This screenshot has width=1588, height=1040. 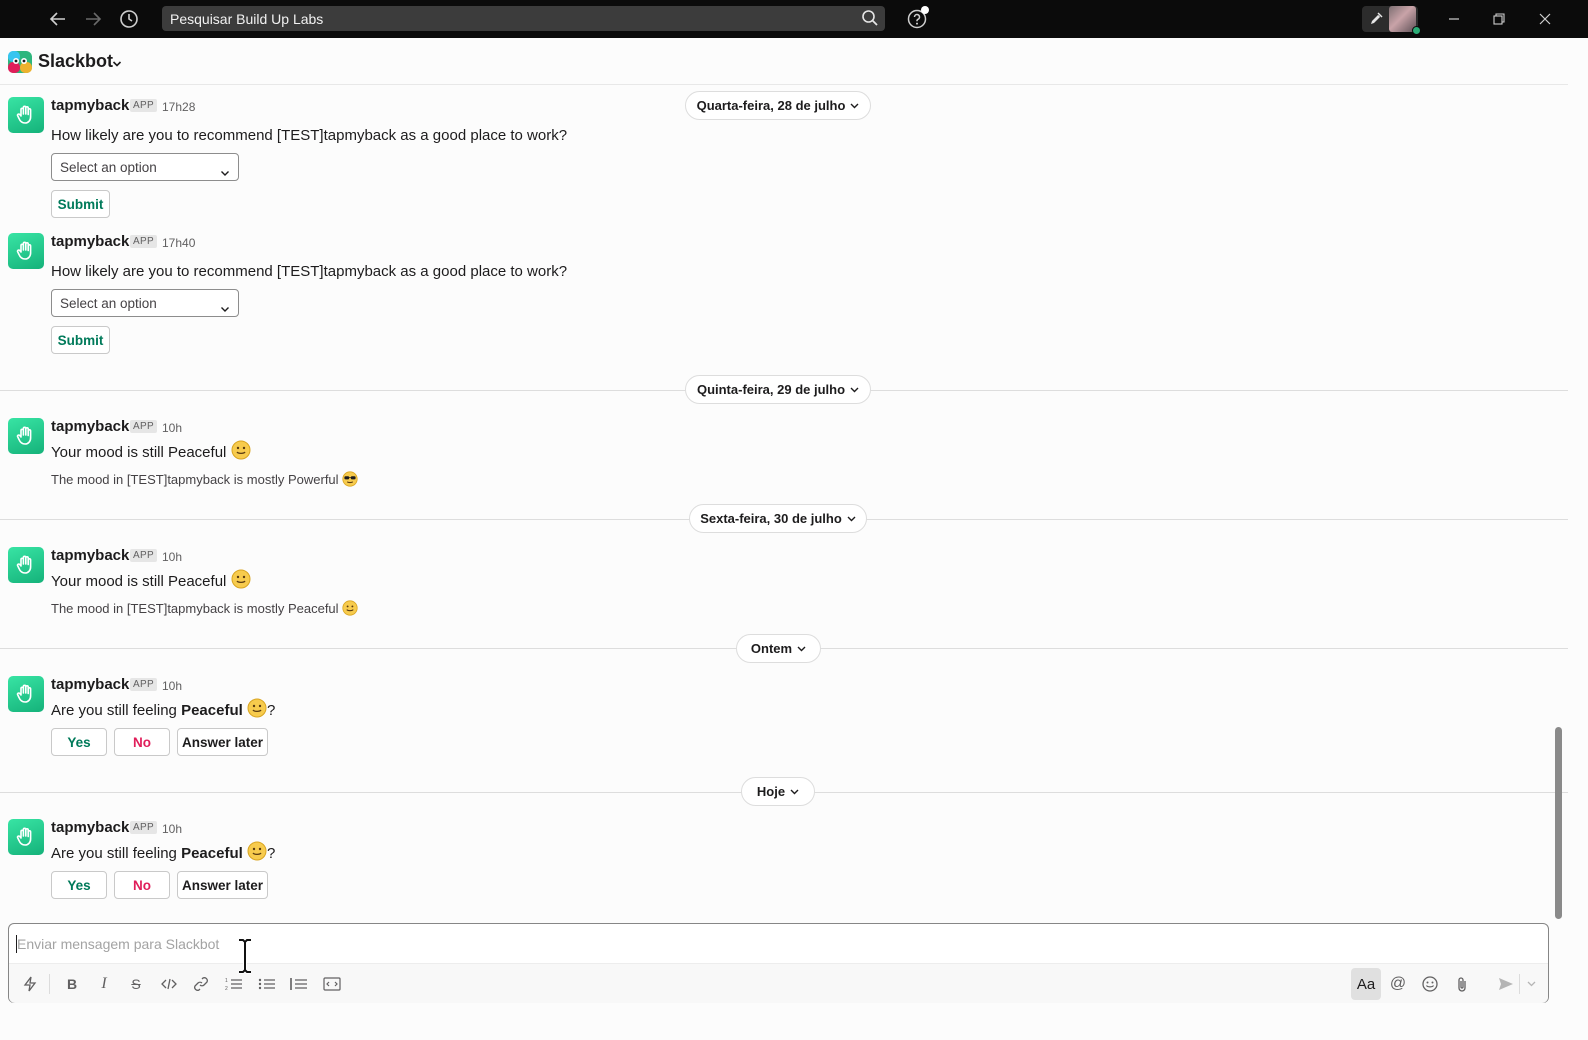 I want to click on italic-icon: I, so click(x=104, y=984).